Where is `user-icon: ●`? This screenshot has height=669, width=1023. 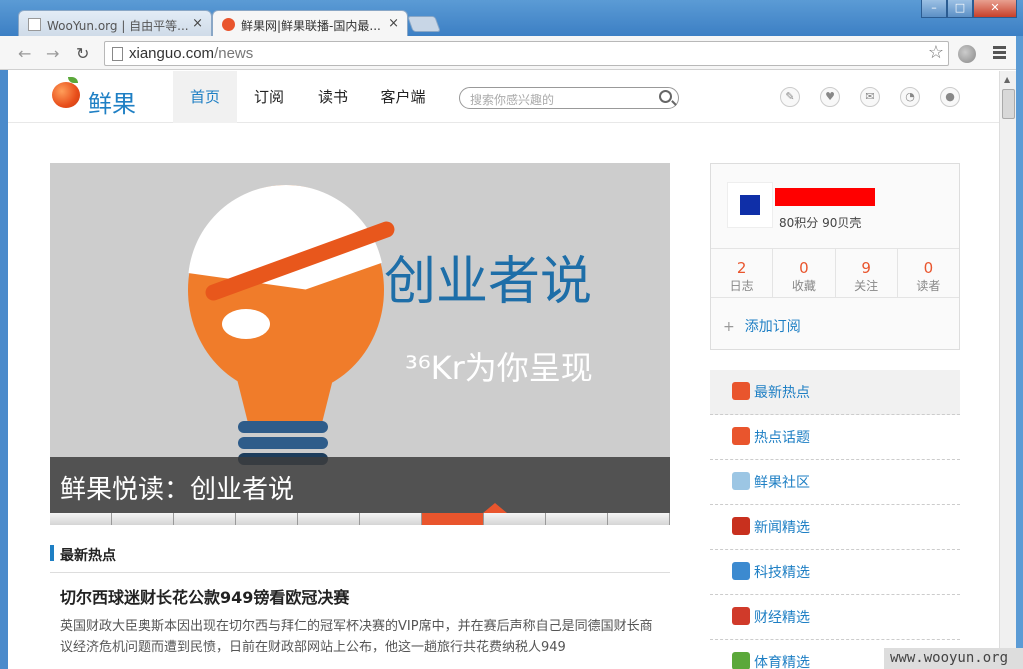
user-icon: ● is located at coordinates (950, 97).